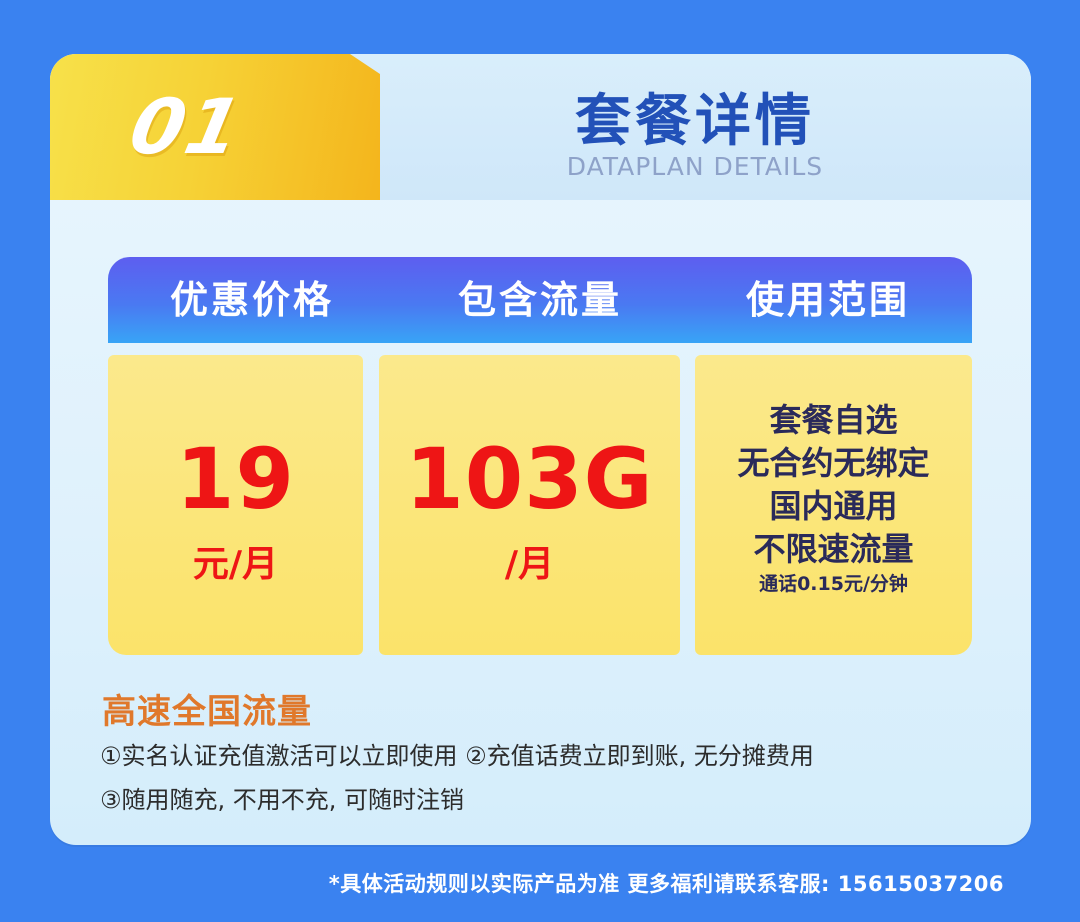 The width and height of the screenshot is (1080, 922). What do you see at coordinates (833, 463) in the screenshot?
I see `feature-item: 无合约无绑定` at bounding box center [833, 463].